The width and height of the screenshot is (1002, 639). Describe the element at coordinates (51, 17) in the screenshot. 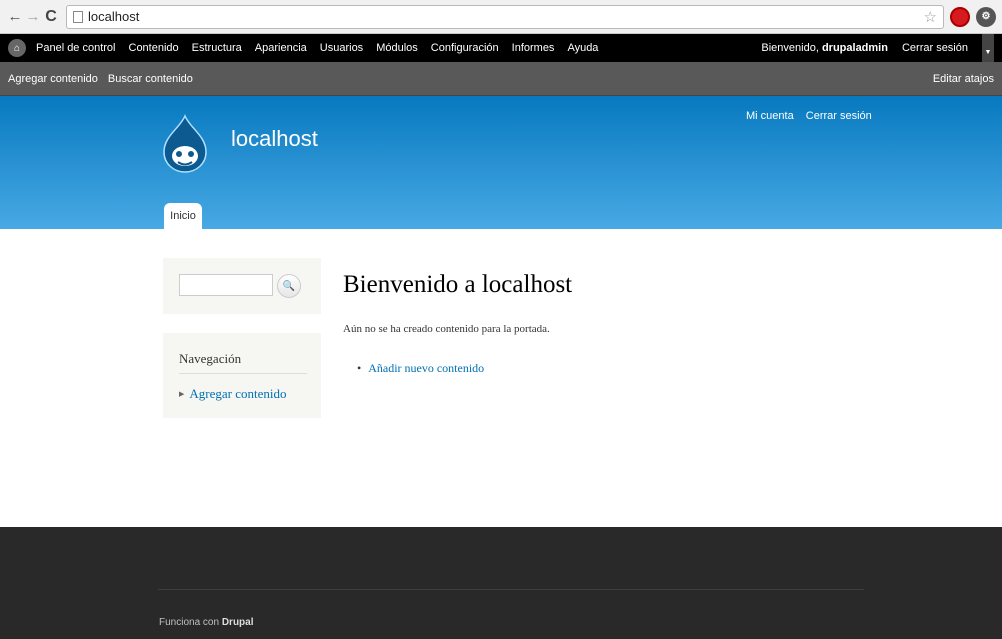

I see `reload-icon: C` at that location.